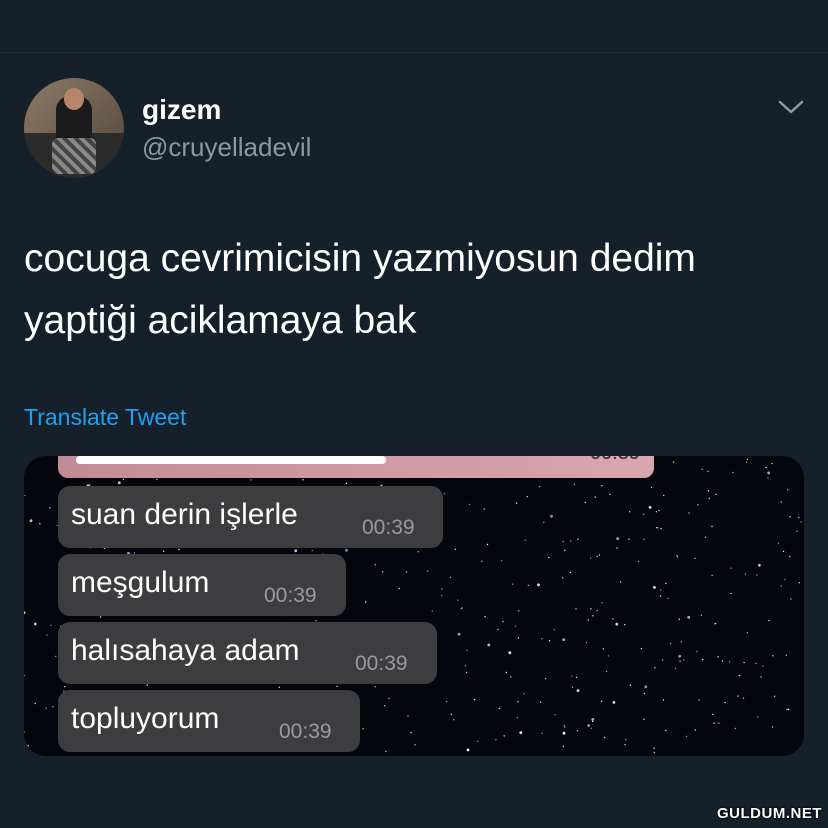  Describe the element at coordinates (74, 128) in the screenshot. I see `avatar` at that location.